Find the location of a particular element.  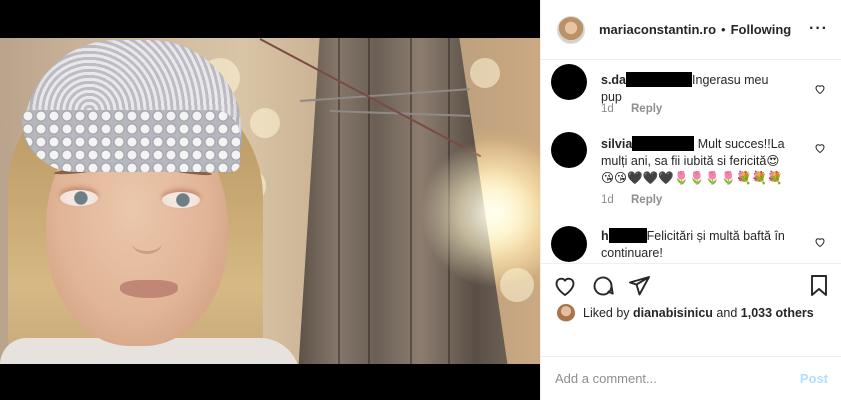

likes-summary: Liked by dianabisinicu and 1,033 others is located at coordinates (685, 313).